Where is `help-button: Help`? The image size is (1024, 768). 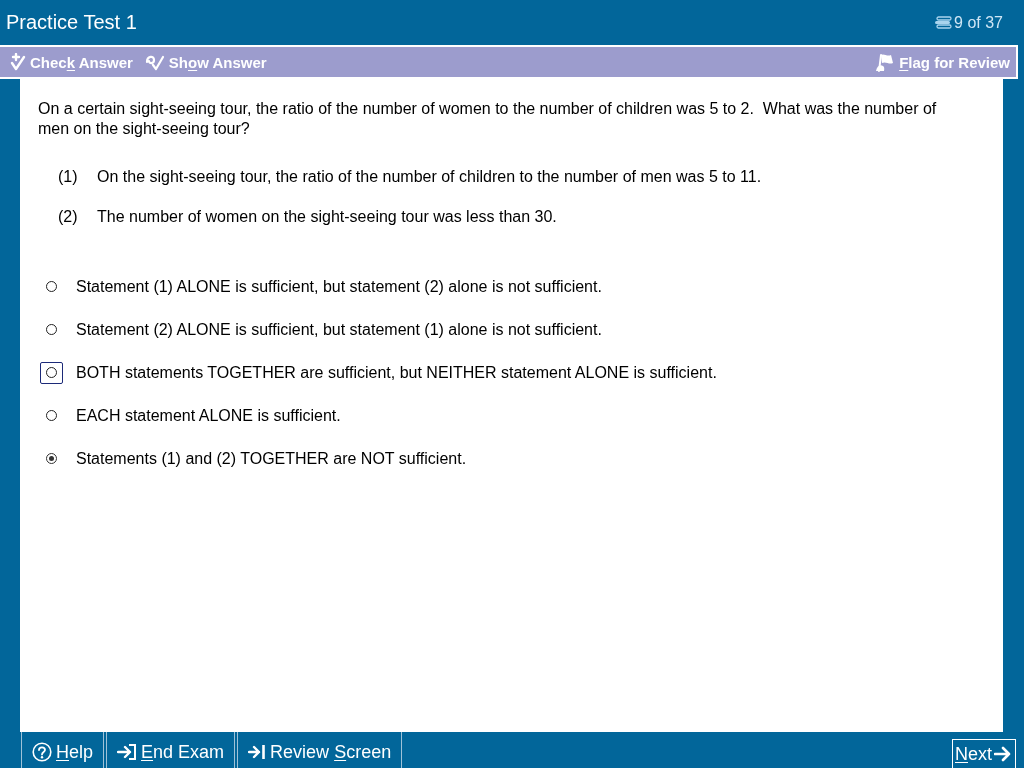
help-button: Help is located at coordinates (63, 750).